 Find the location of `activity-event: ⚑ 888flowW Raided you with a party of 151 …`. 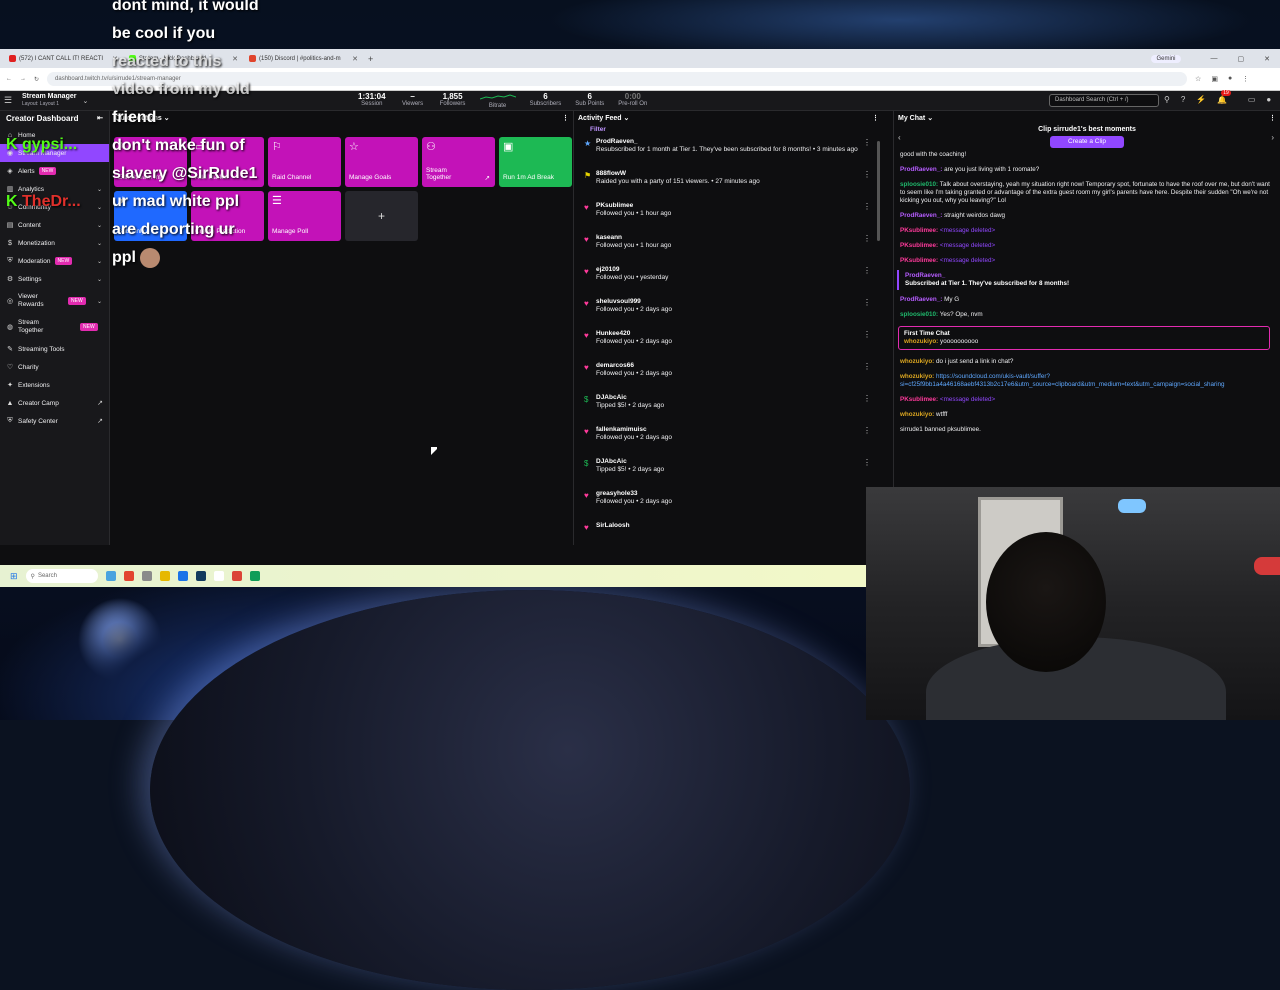

activity-event: ⚑ 888flowW Raided you with a party of 151 … is located at coordinates (728, 184).